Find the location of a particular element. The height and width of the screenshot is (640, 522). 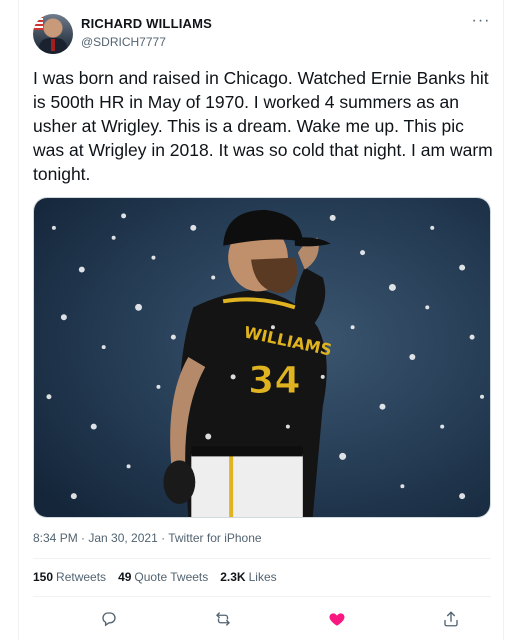

more-dots-icon: ··· is located at coordinates (481, 23).